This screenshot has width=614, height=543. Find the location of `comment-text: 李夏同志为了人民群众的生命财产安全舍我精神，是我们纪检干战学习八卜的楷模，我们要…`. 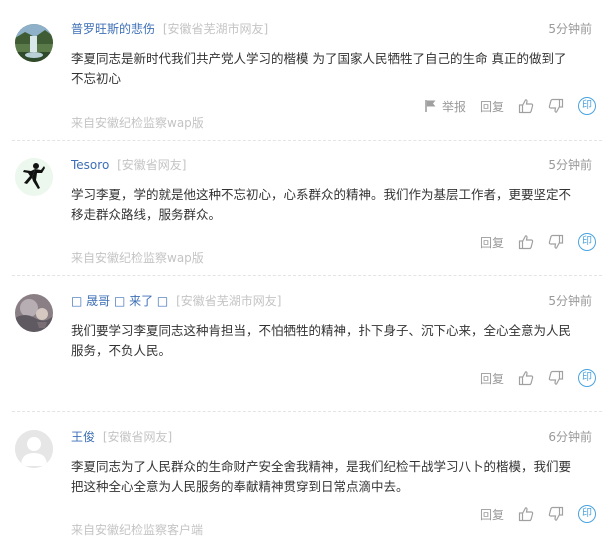

comment-text: 李夏同志为了人民群众的生命财产安全舍我精神，是我们纪检干战学习八卜的楷模，我们要… is located at coordinates (321, 476).